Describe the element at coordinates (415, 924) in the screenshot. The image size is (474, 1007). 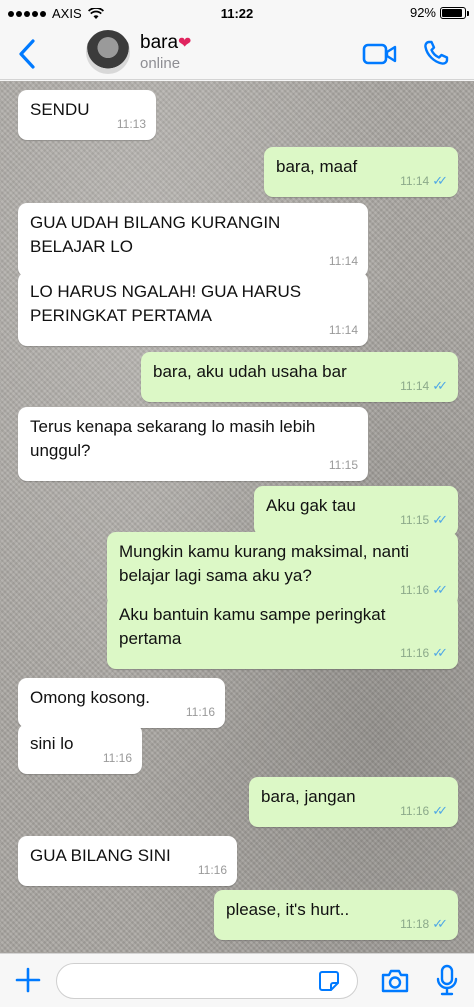
I see `message-time: 11:18` at that location.